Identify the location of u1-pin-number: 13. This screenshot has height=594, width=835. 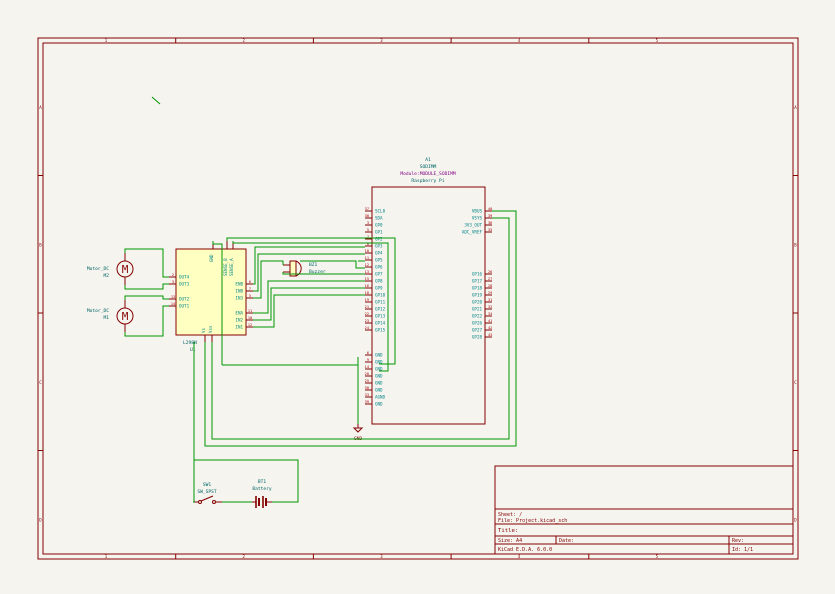
(173, 297).